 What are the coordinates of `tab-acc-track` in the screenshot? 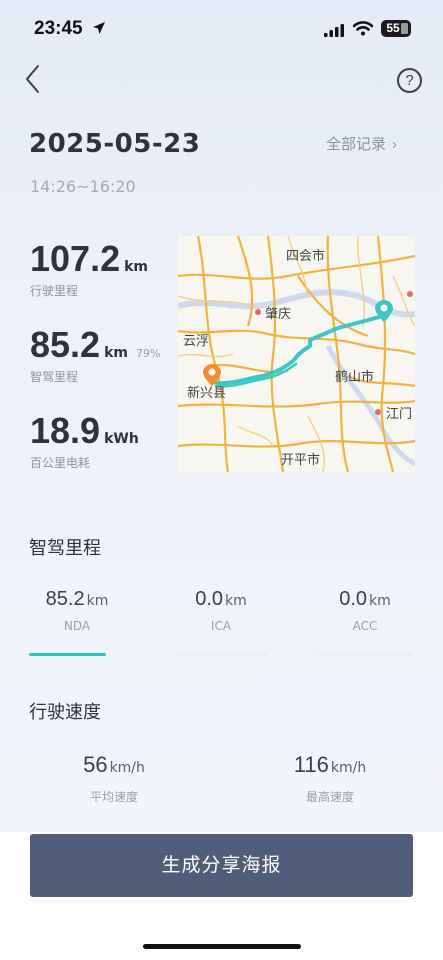 It's located at (365, 654).